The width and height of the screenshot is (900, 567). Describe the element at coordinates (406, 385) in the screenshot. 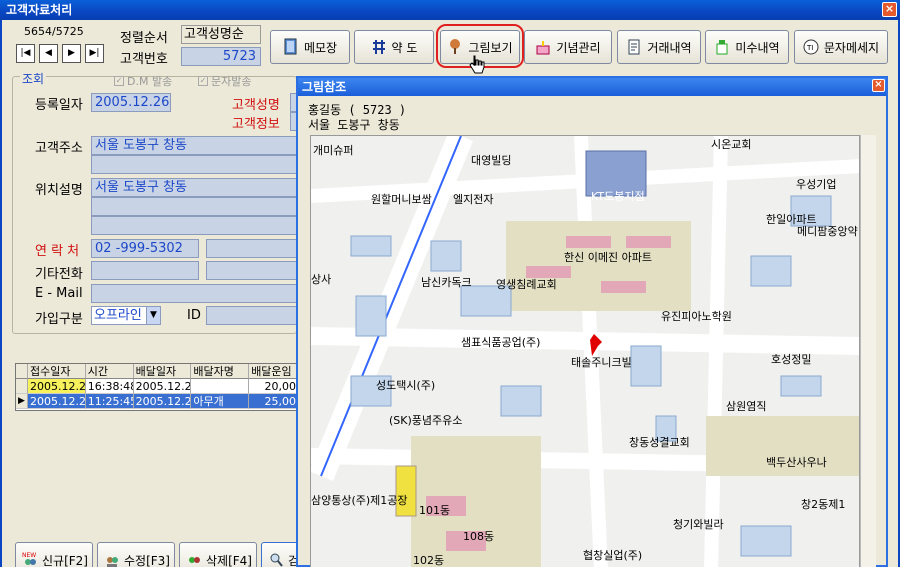

I see `map-label: 성도택시(주)` at that location.